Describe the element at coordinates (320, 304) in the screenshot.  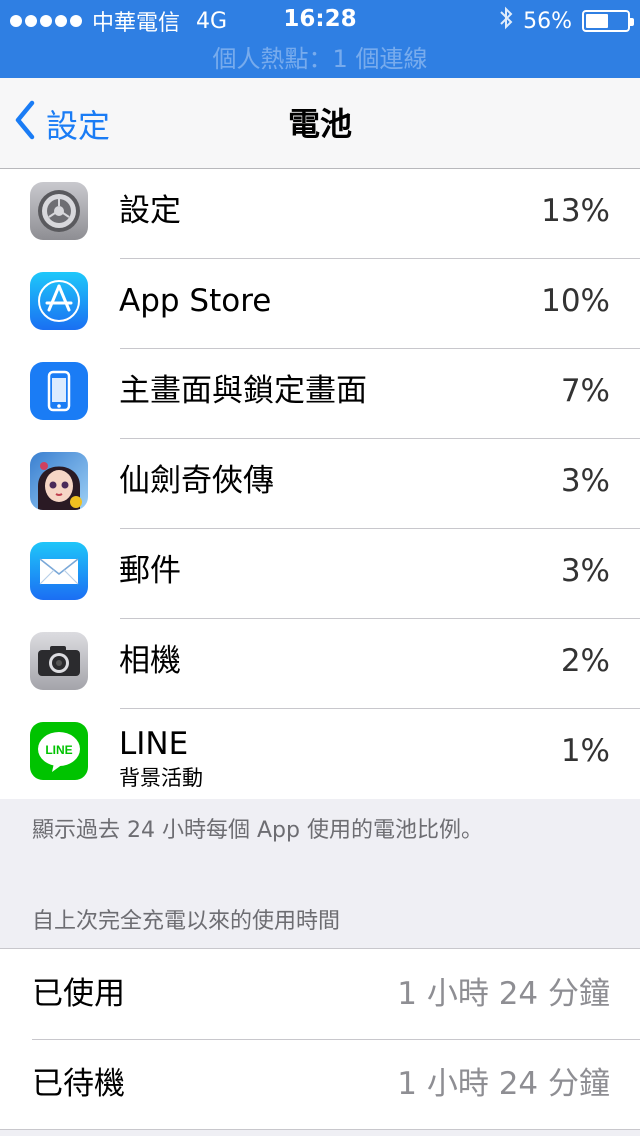
I see `list-item: App Store 10%` at that location.